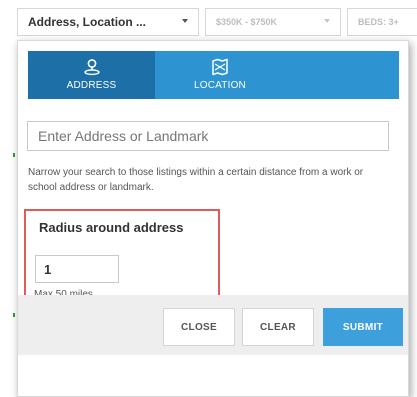 The image size is (417, 397). Describe the element at coordinates (363, 327) in the screenshot. I see `submit-button: SUBMIT` at that location.